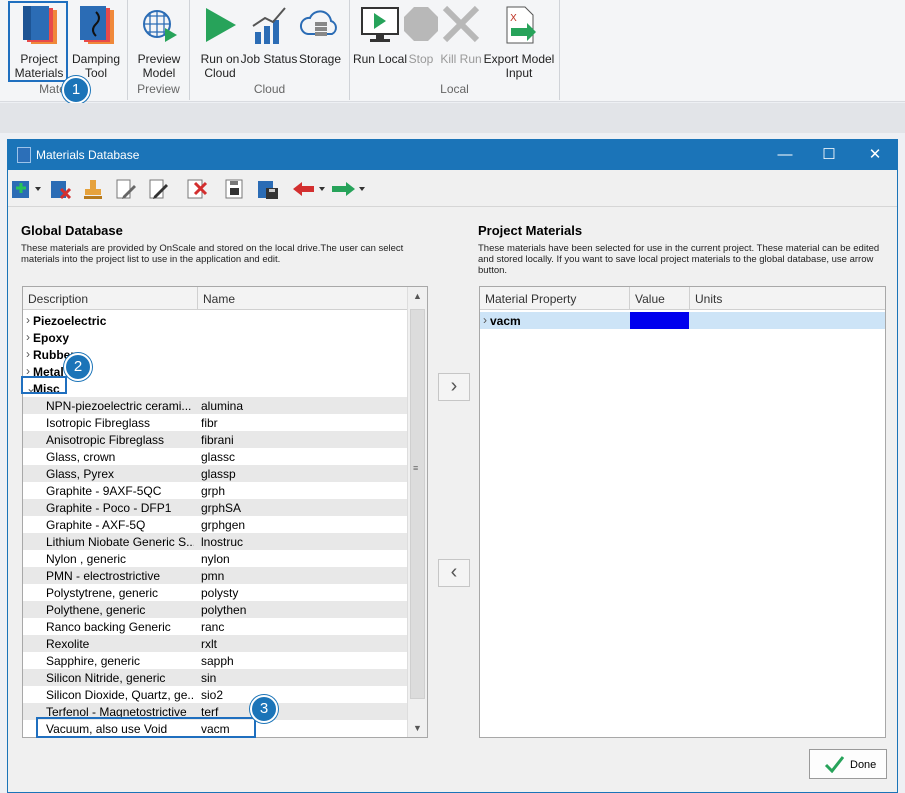 The height and width of the screenshot is (793, 905). What do you see at coordinates (103, 576) in the screenshot?
I see `row-description: PMN - electrostrictive` at bounding box center [103, 576].